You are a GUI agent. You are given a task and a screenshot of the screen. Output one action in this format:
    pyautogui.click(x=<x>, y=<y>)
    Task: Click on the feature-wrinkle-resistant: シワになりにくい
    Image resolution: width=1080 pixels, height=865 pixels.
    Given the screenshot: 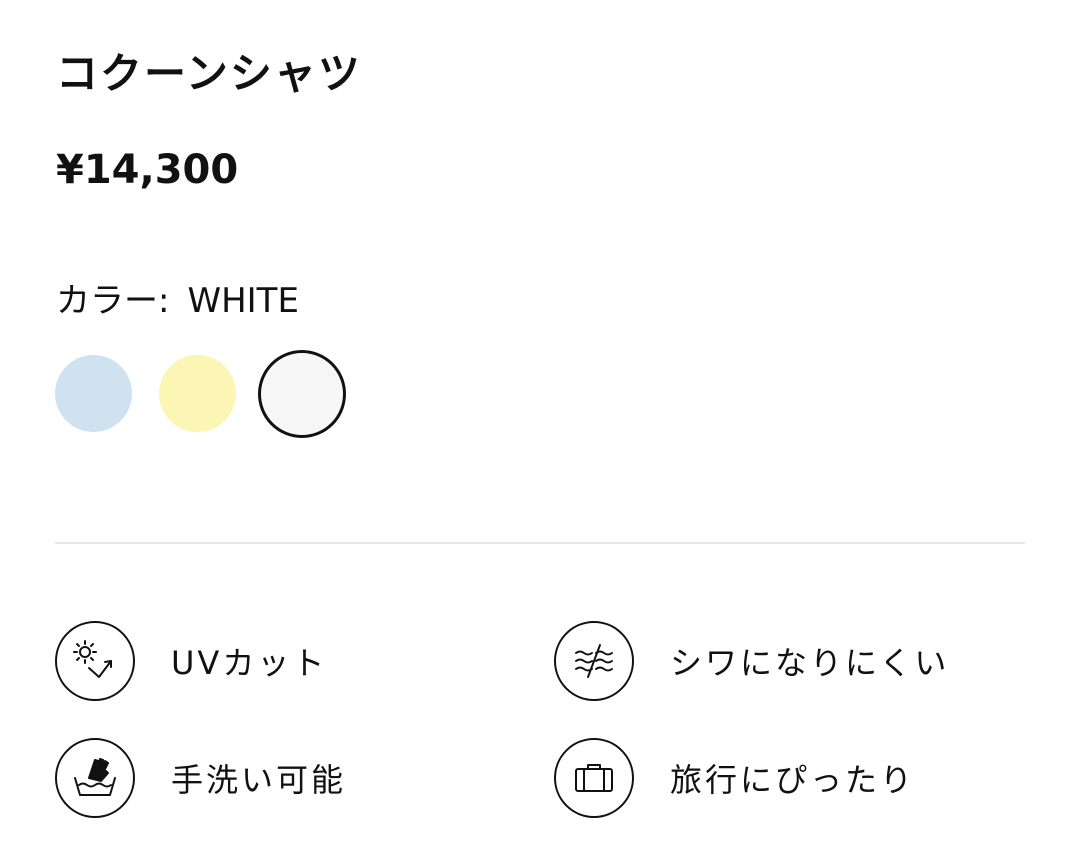 What is the action you would take?
    pyautogui.click(x=751, y=661)
    